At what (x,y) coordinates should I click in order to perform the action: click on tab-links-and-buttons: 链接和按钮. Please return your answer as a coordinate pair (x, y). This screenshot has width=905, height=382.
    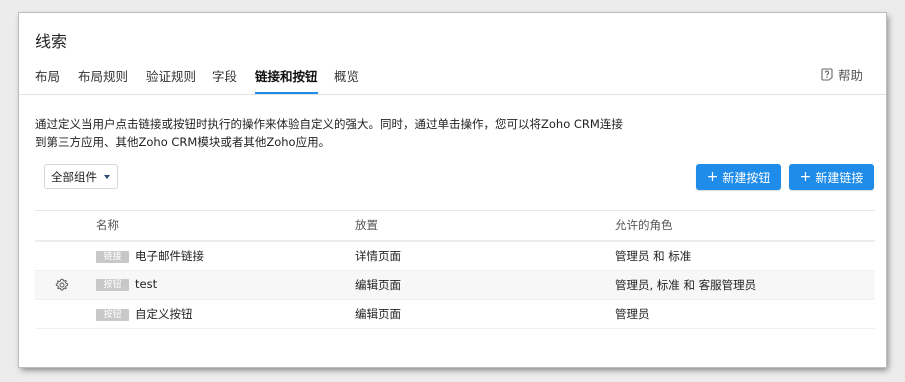
    Looking at the image, I should click on (286, 80).